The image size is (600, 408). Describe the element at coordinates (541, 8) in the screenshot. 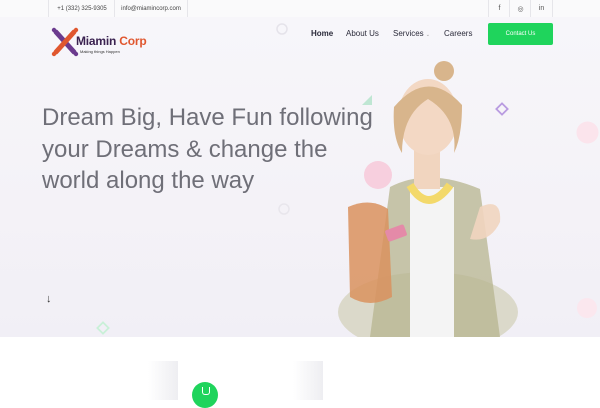

I see `linkedin-icon: in` at that location.